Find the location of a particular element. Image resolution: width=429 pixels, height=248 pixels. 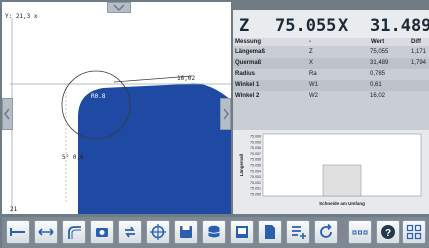

document-icon is located at coordinates (270, 232).